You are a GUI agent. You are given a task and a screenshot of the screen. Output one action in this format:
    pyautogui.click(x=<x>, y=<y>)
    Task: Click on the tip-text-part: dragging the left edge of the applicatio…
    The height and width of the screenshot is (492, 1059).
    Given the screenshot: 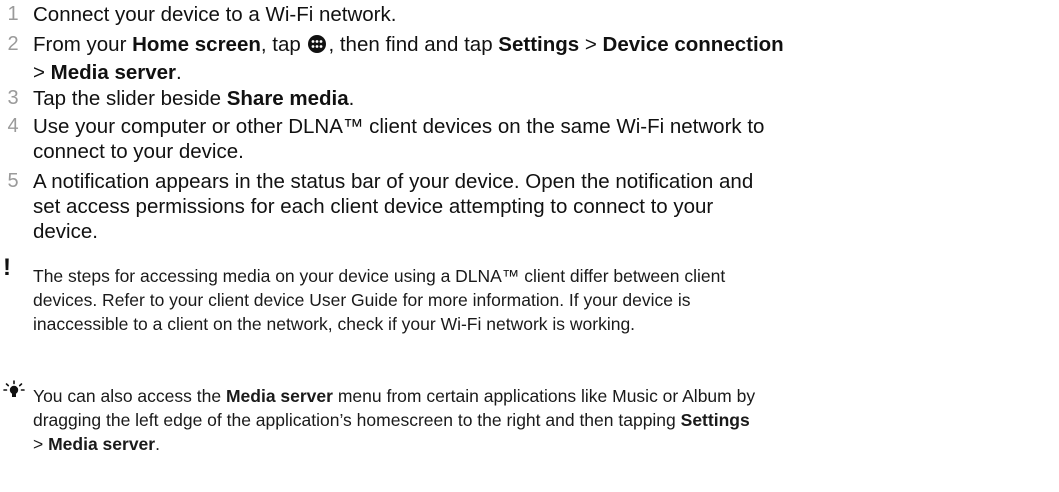 What is the action you would take?
    pyautogui.click(x=357, y=420)
    